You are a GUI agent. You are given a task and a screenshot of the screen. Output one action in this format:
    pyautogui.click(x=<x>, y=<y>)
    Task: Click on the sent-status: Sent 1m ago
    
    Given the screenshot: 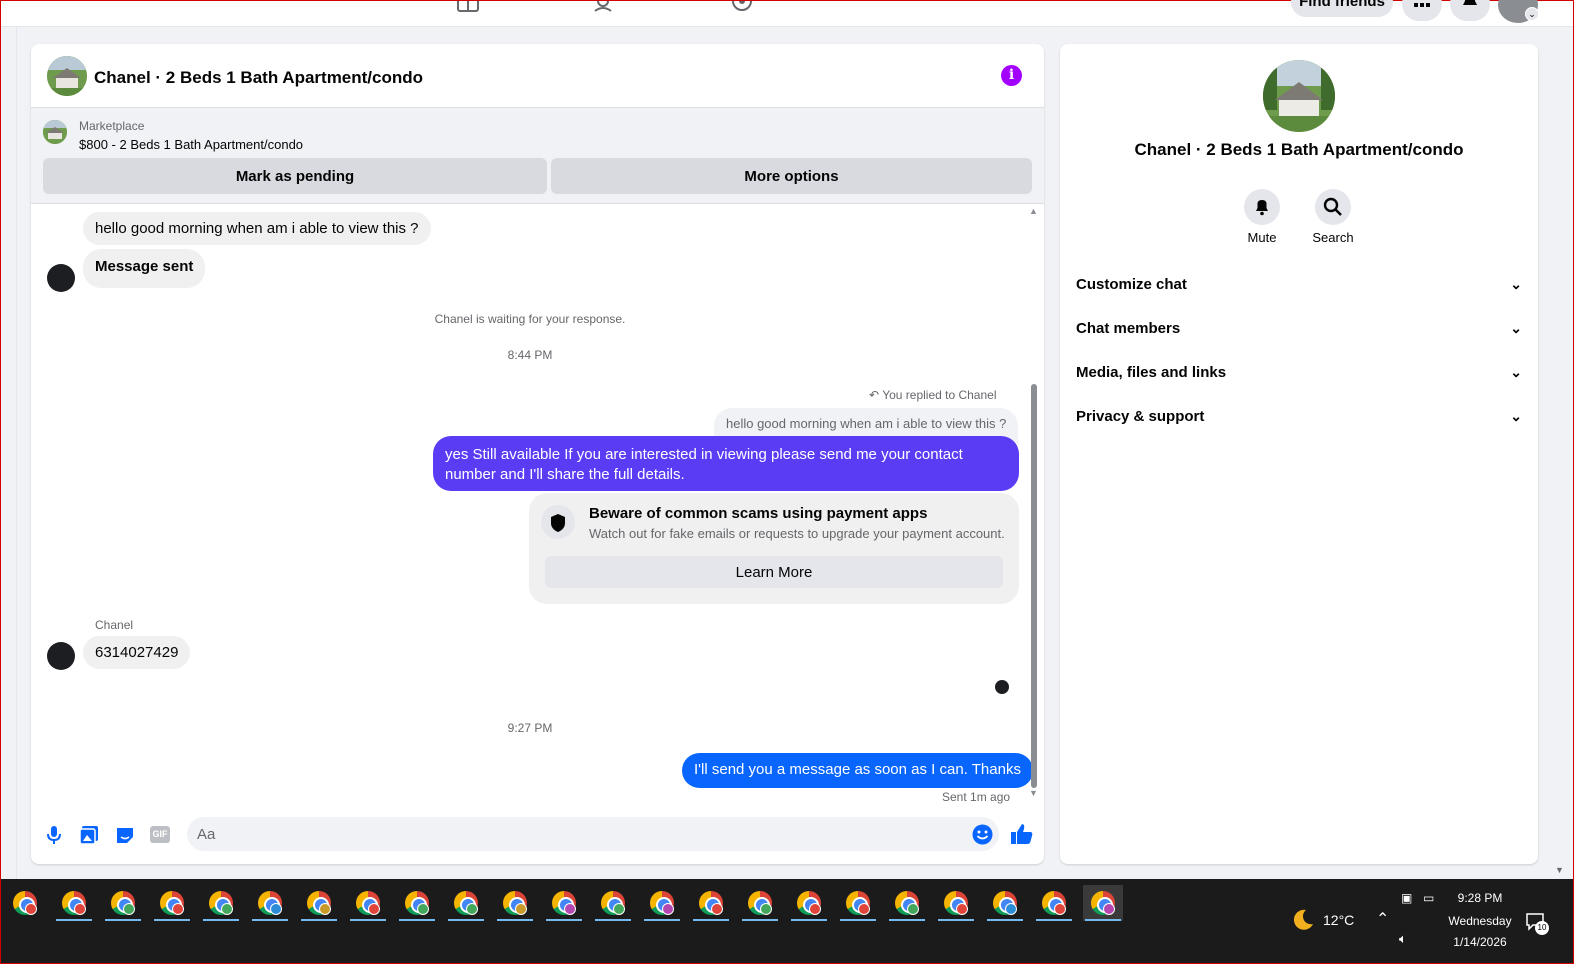 What is the action you would take?
    pyautogui.click(x=976, y=797)
    